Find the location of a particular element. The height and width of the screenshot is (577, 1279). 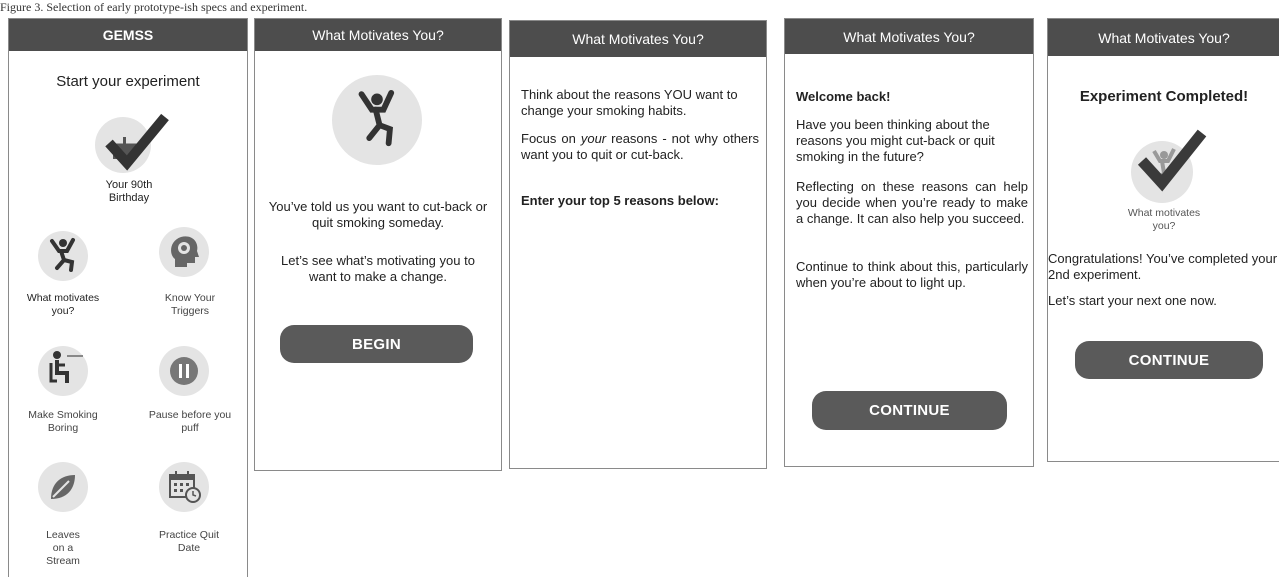

app-title: GEMSS is located at coordinates (128, 35).